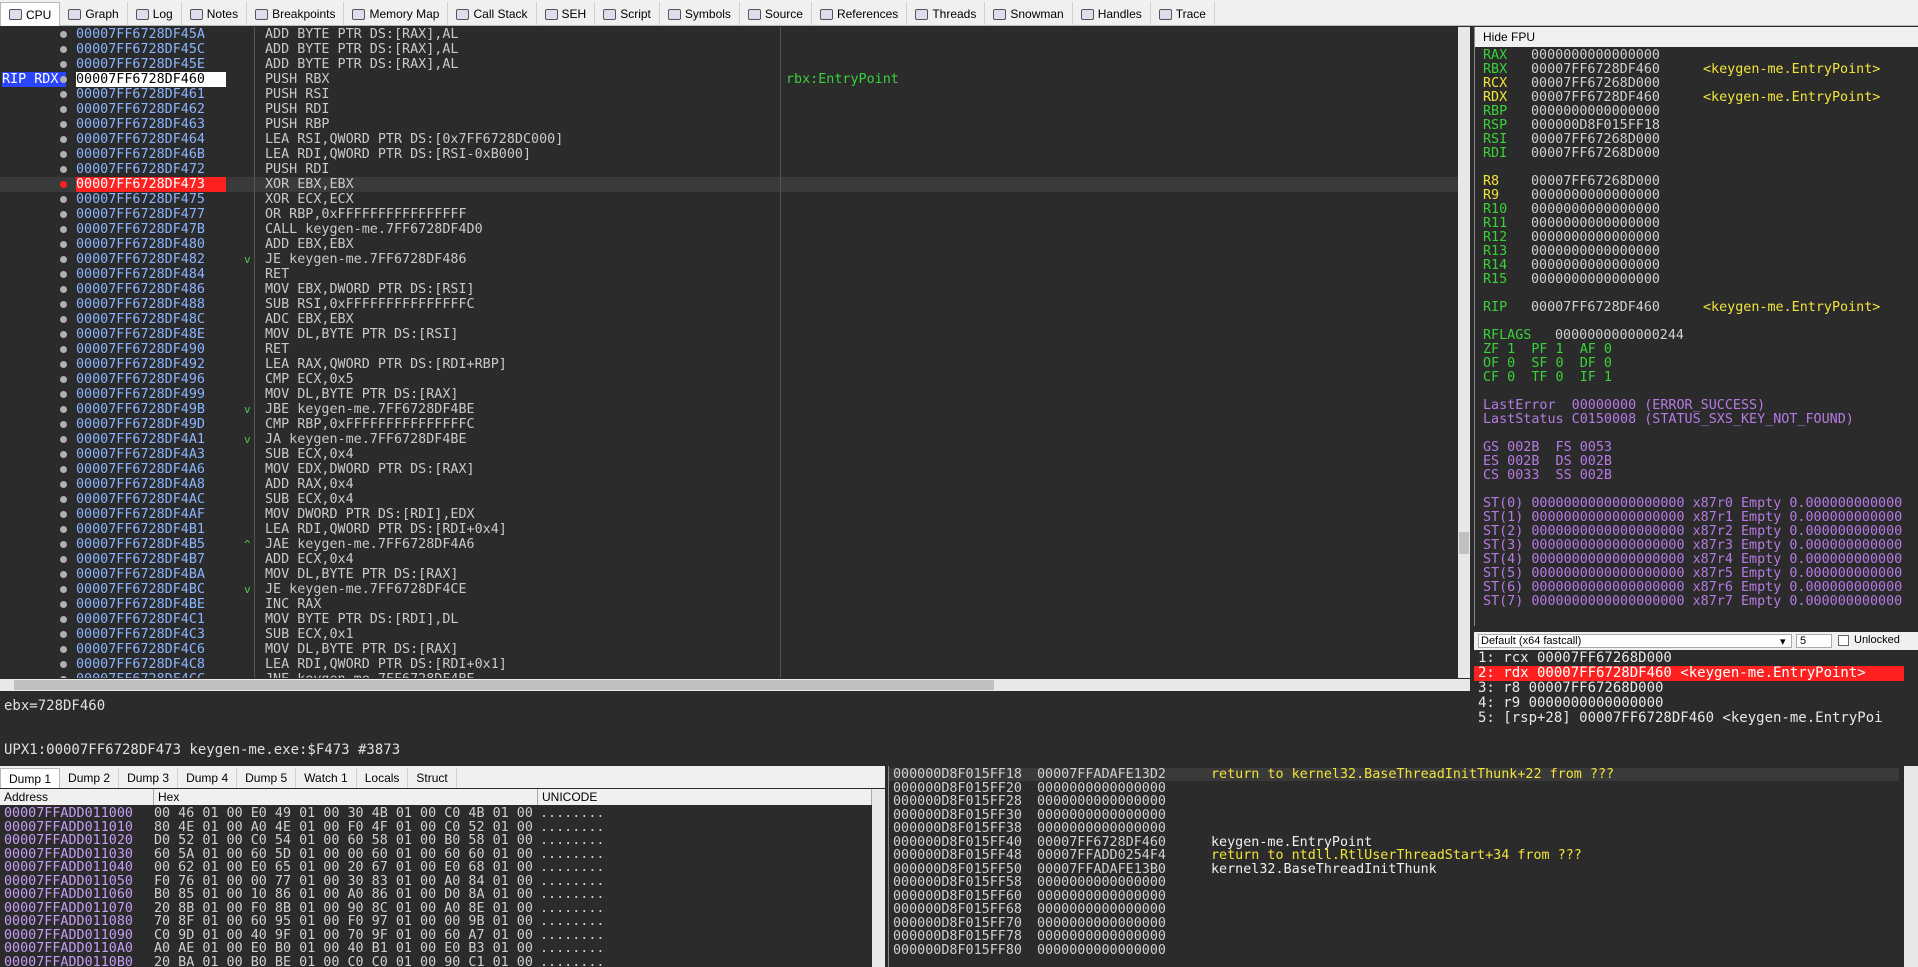 This screenshot has height=967, width=1918. Describe the element at coordinates (729, 244) in the screenshot. I see `disasm-row: 00007FF6728DF480 ADD EBX,EBX` at that location.